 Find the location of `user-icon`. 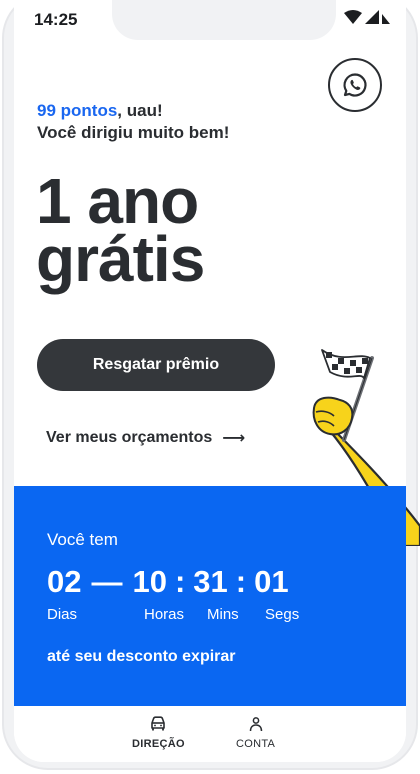

user-icon is located at coordinates (255, 724).